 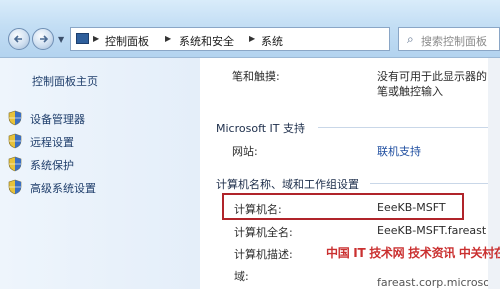 What do you see at coordinates (263, 254) in the screenshot?
I see `description-label: 计算机描述:` at bounding box center [263, 254].